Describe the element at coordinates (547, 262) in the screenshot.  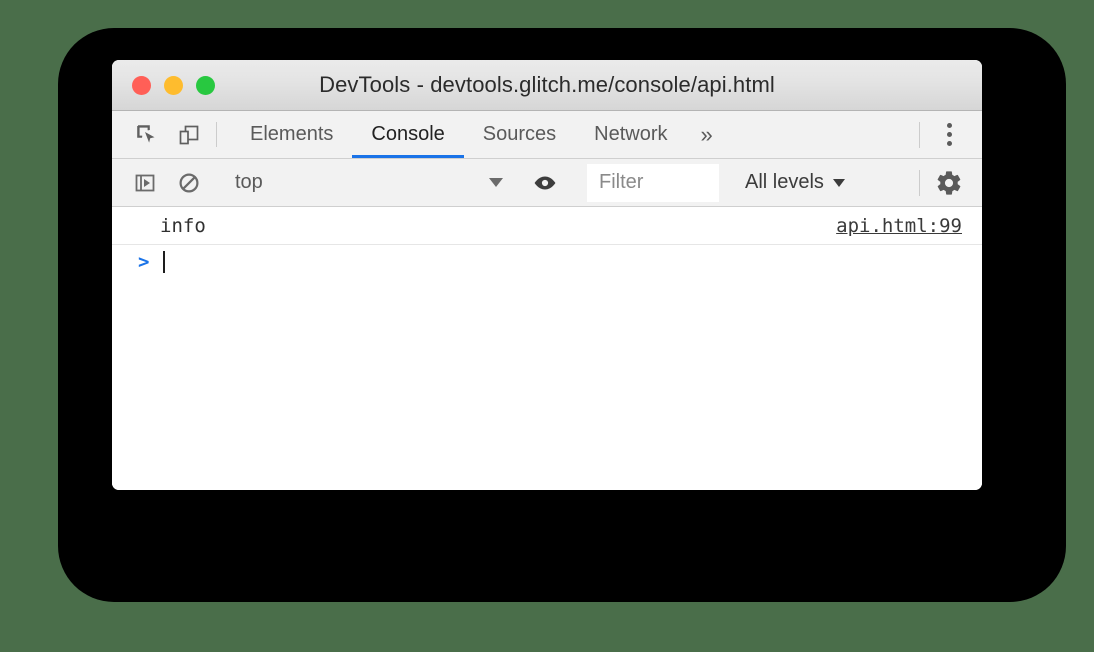
I see `console-prompt-row: >` at that location.